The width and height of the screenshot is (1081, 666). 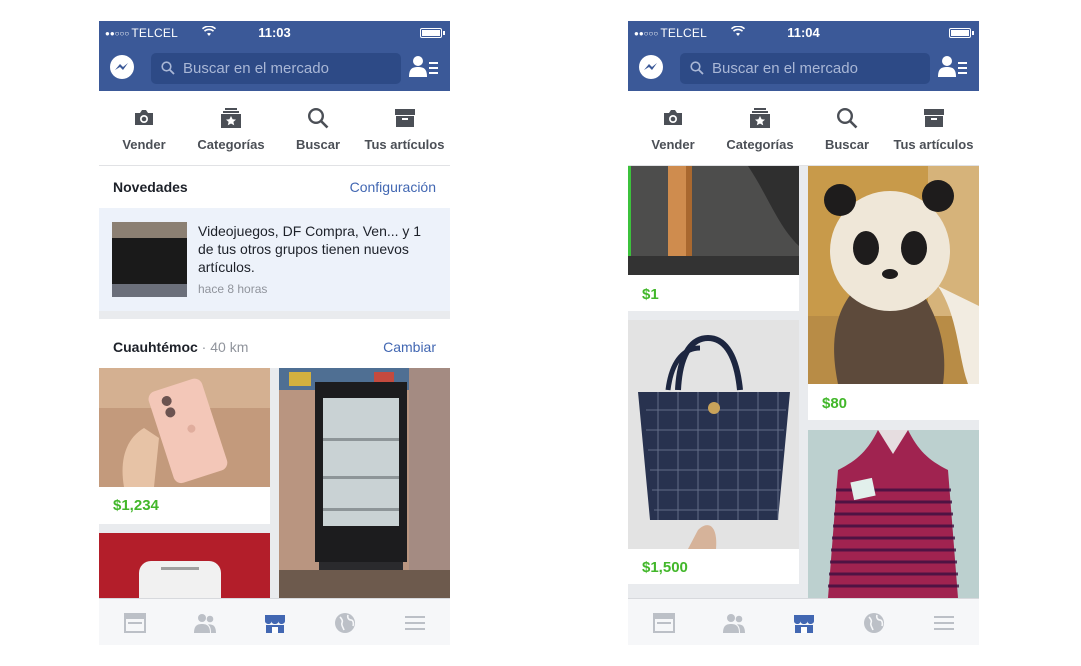 What do you see at coordinates (274, 347) in the screenshot?
I see `location-header: Cuauhtémoc · 40 km Cambiar` at bounding box center [274, 347].